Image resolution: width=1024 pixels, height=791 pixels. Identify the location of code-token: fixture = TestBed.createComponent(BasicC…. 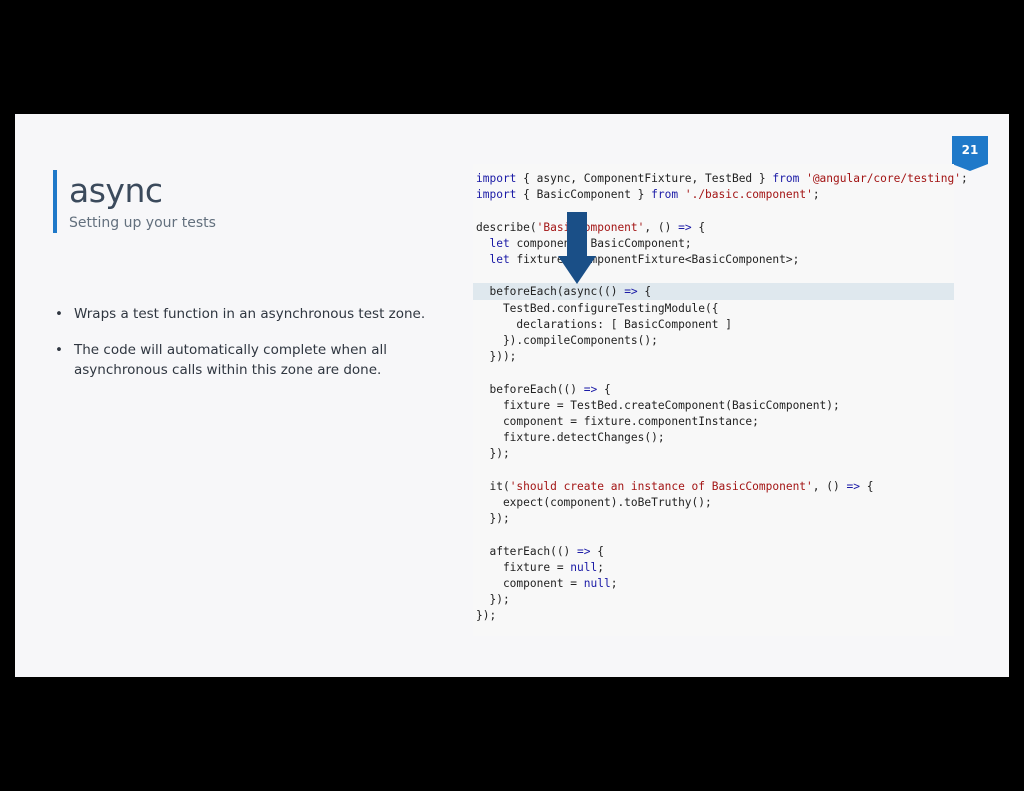
(658, 405).